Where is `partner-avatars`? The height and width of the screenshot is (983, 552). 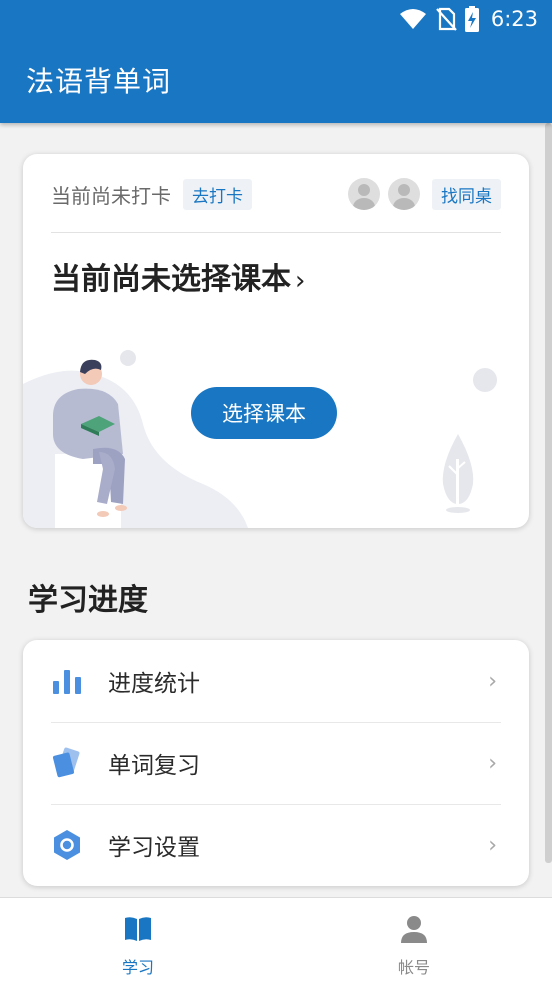
partner-avatars is located at coordinates (384, 194).